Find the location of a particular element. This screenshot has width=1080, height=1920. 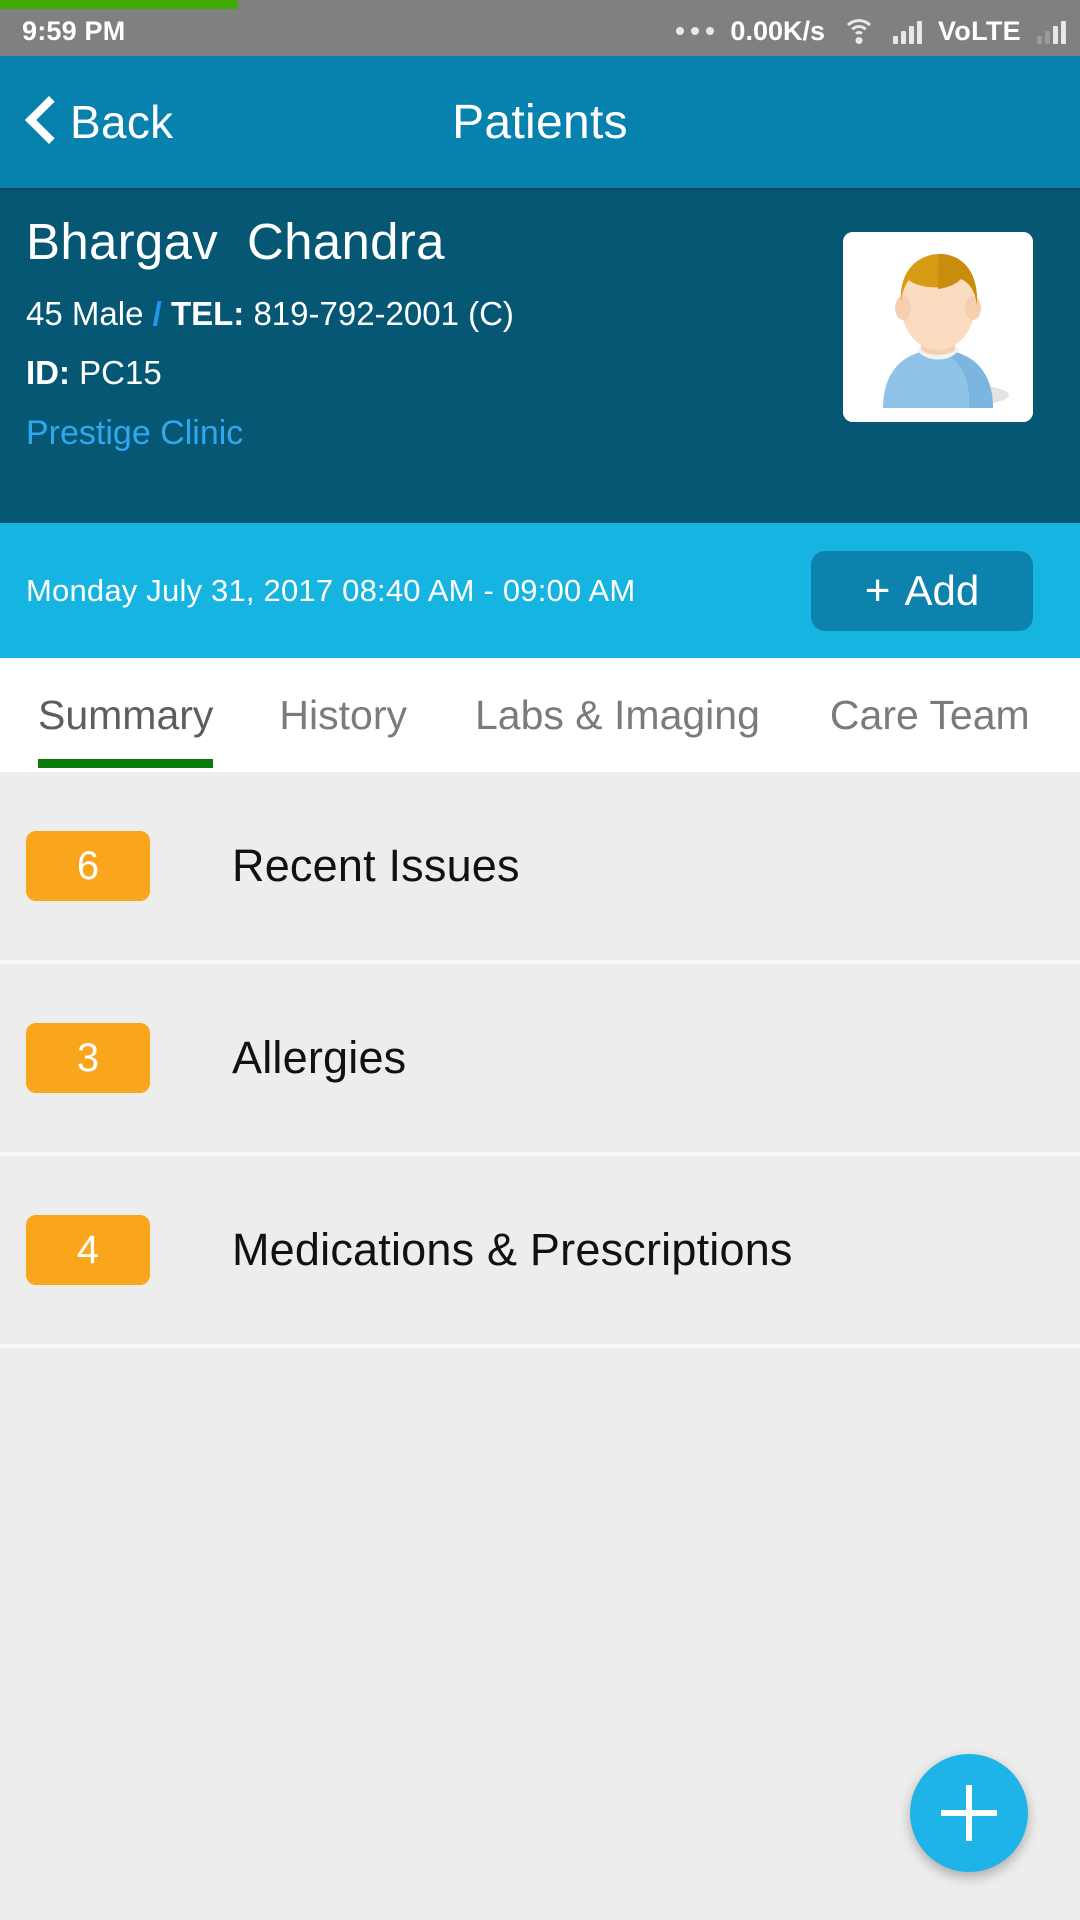

add-button-label: Add is located at coordinates (942, 590).